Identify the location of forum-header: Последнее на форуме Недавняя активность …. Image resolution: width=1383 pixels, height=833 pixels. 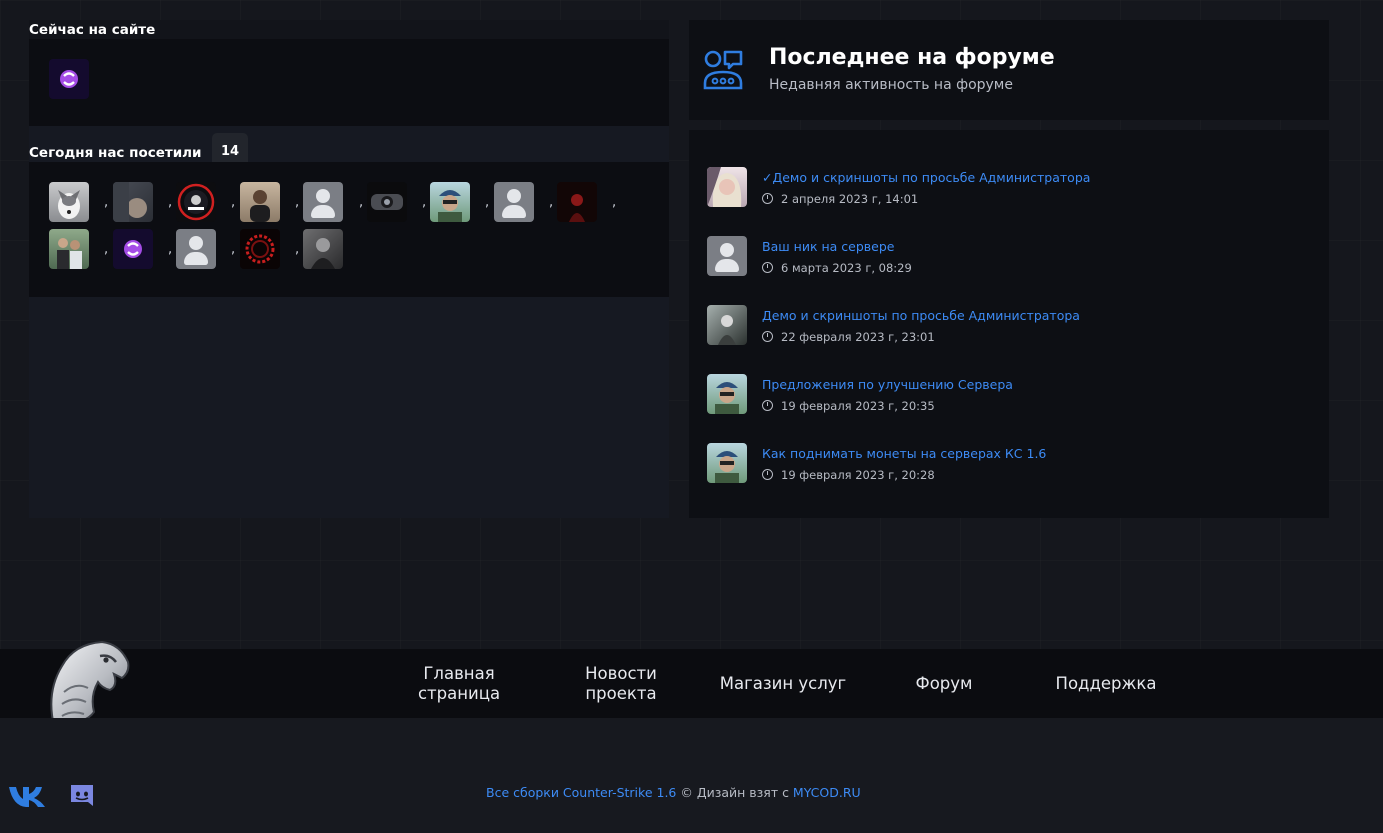
(1009, 70).